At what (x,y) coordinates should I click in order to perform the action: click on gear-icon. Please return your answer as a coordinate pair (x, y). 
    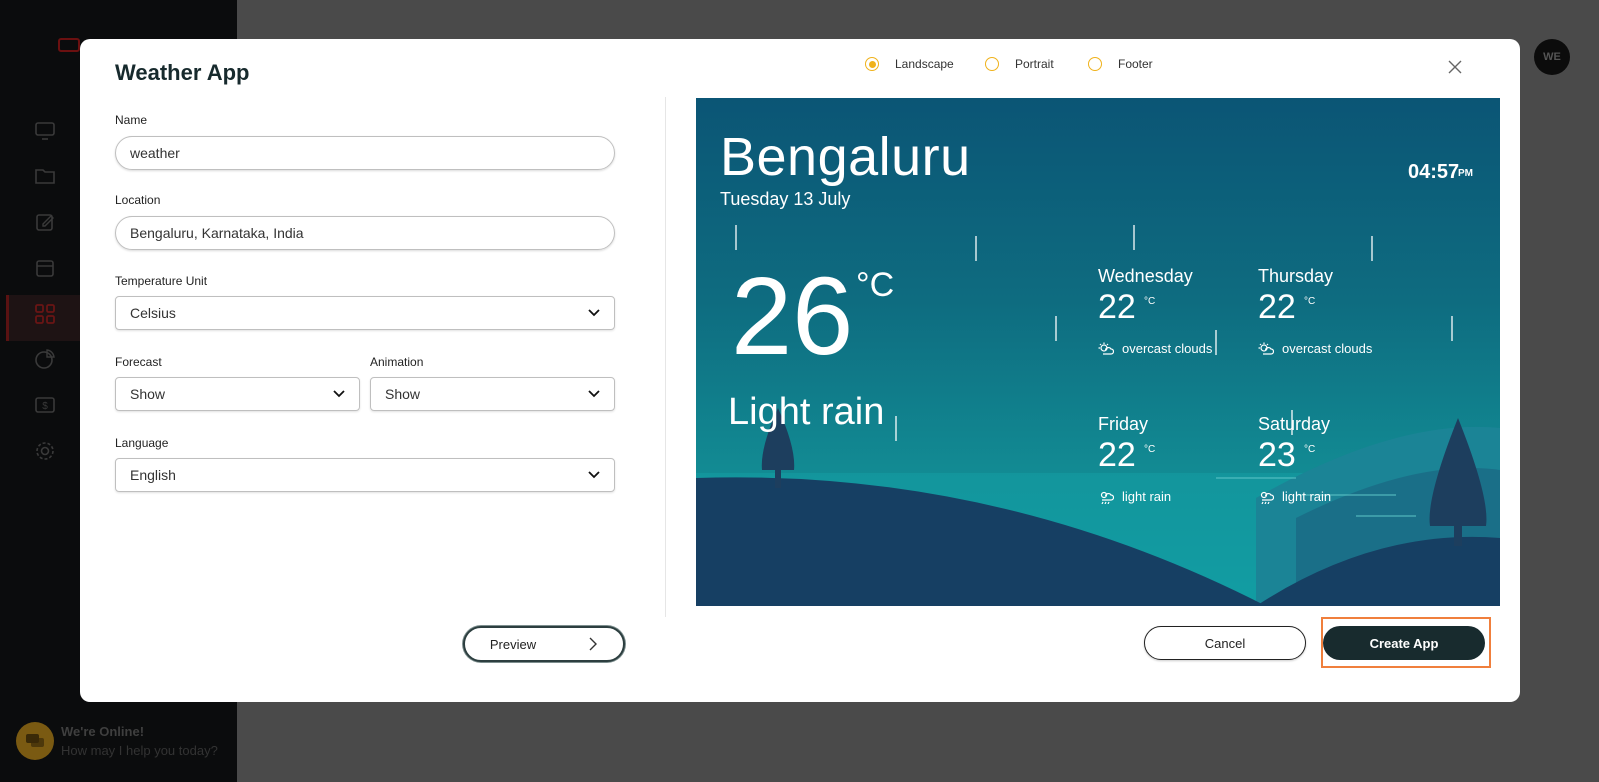
    Looking at the image, I should click on (45, 451).